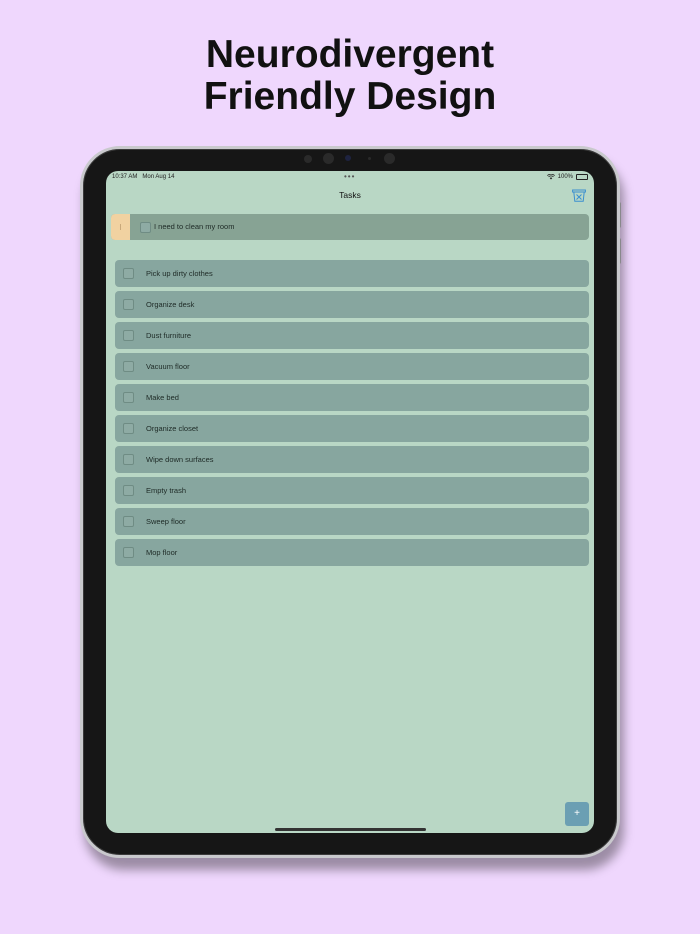  Describe the element at coordinates (350, 227) in the screenshot. I see `parent-task-row: I need to clean my room` at that location.